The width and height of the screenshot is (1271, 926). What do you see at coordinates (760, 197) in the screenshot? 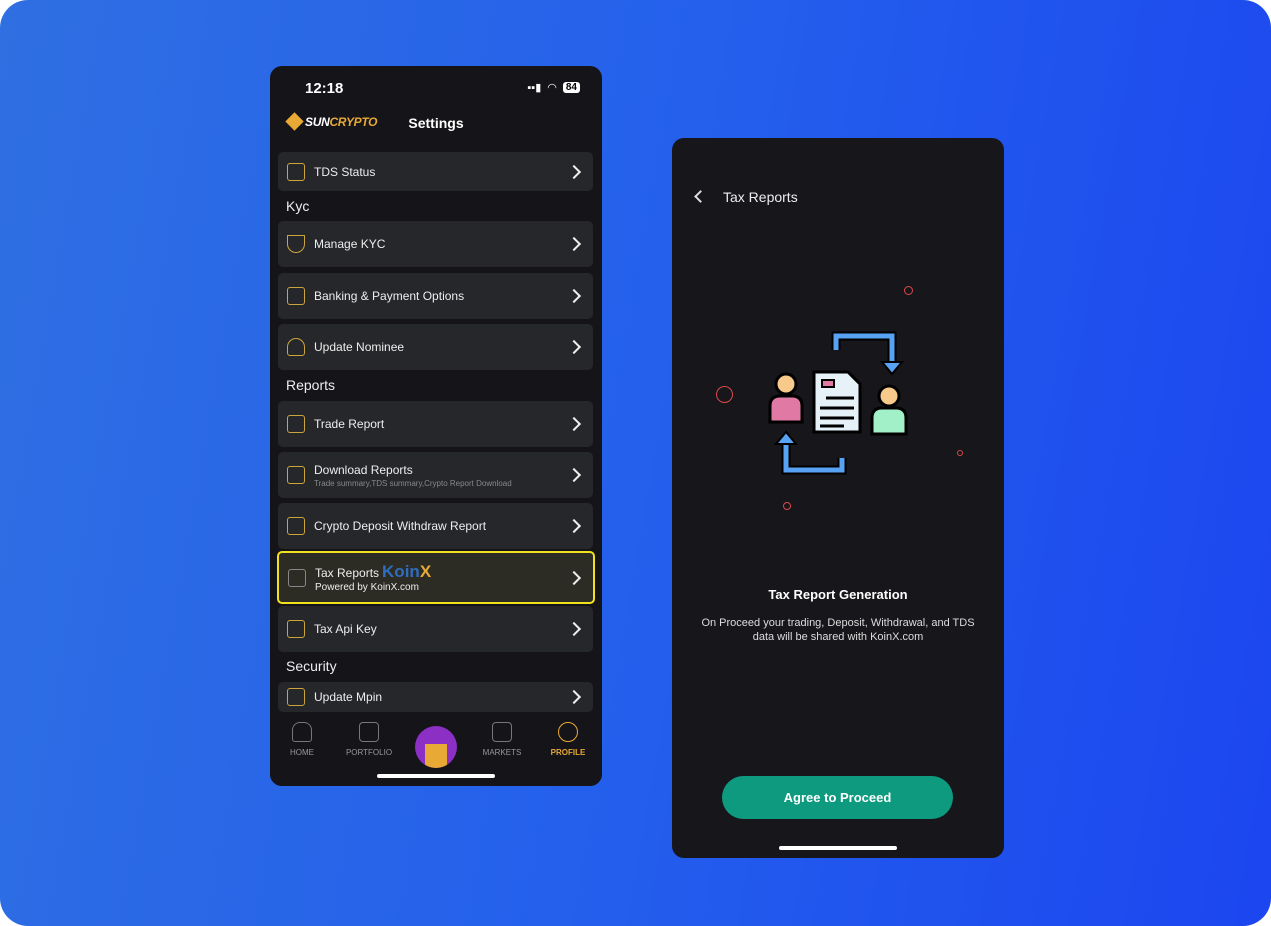
I see `page-title: Tax Reports` at bounding box center [760, 197].